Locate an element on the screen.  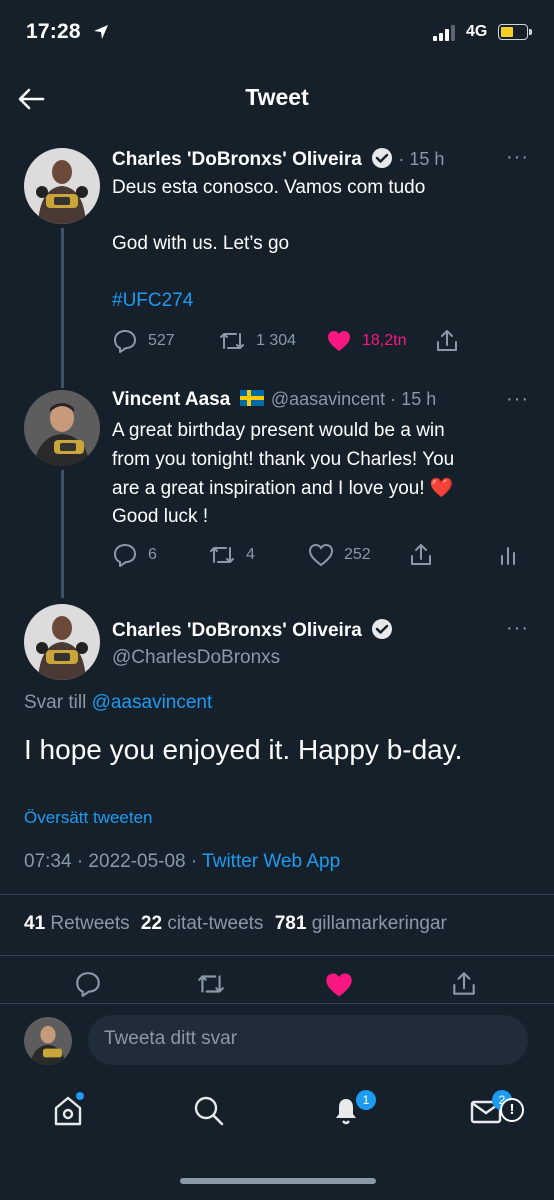
tweet-time: · 15 h is located at coordinates (421, 159).